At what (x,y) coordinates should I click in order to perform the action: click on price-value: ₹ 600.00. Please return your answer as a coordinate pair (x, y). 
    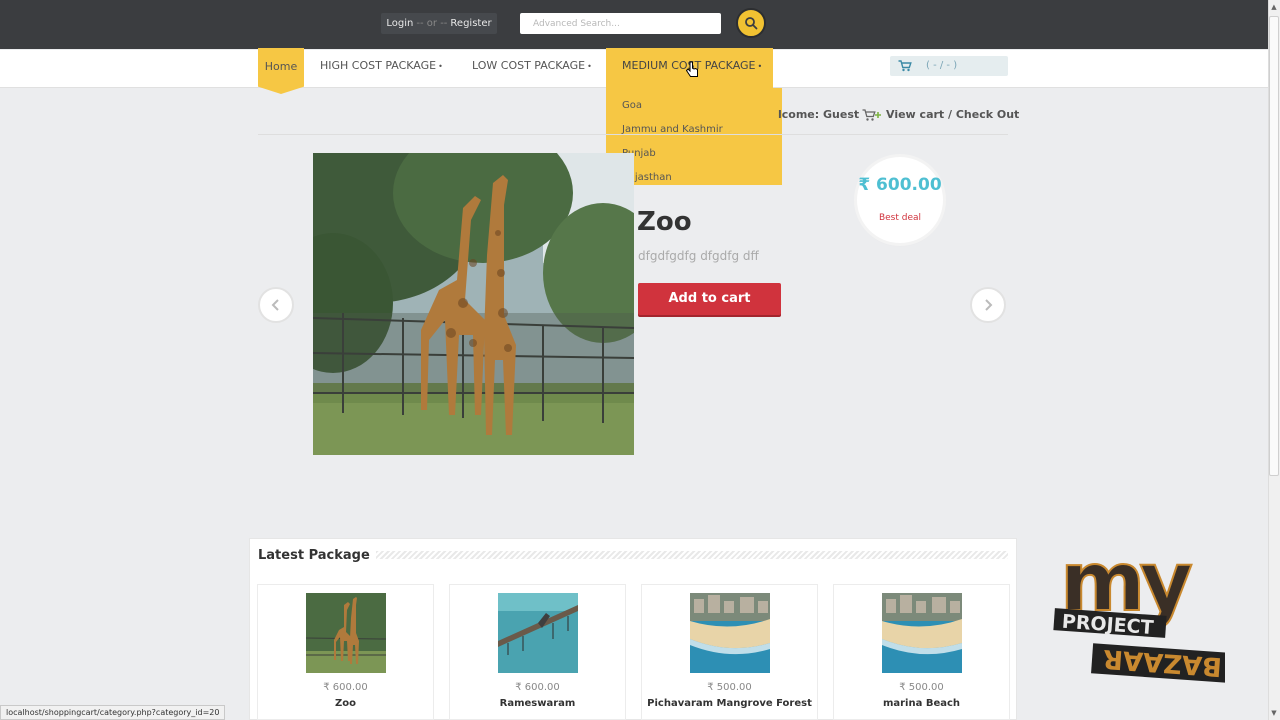
    Looking at the image, I should click on (900, 185).